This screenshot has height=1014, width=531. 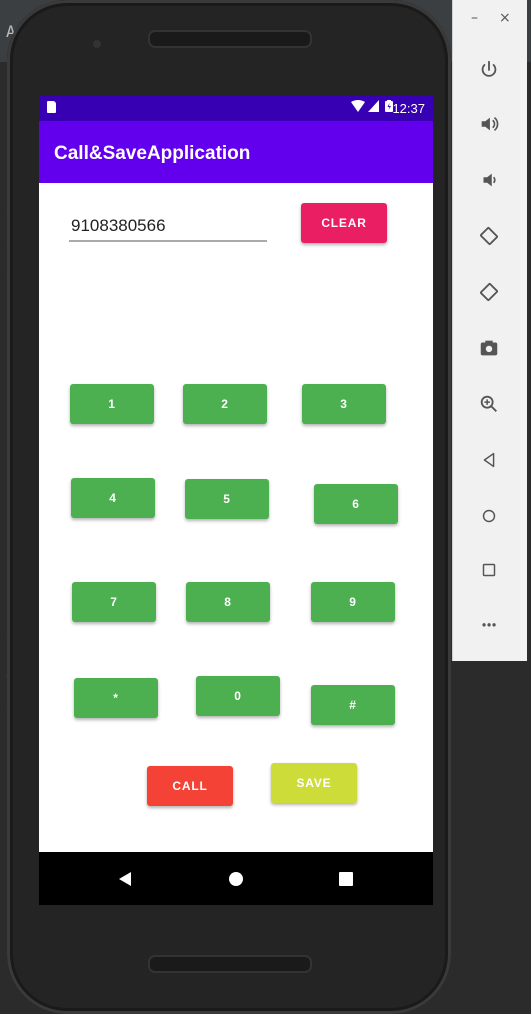 I want to click on volume-down-icon, so click(x=489, y=180).